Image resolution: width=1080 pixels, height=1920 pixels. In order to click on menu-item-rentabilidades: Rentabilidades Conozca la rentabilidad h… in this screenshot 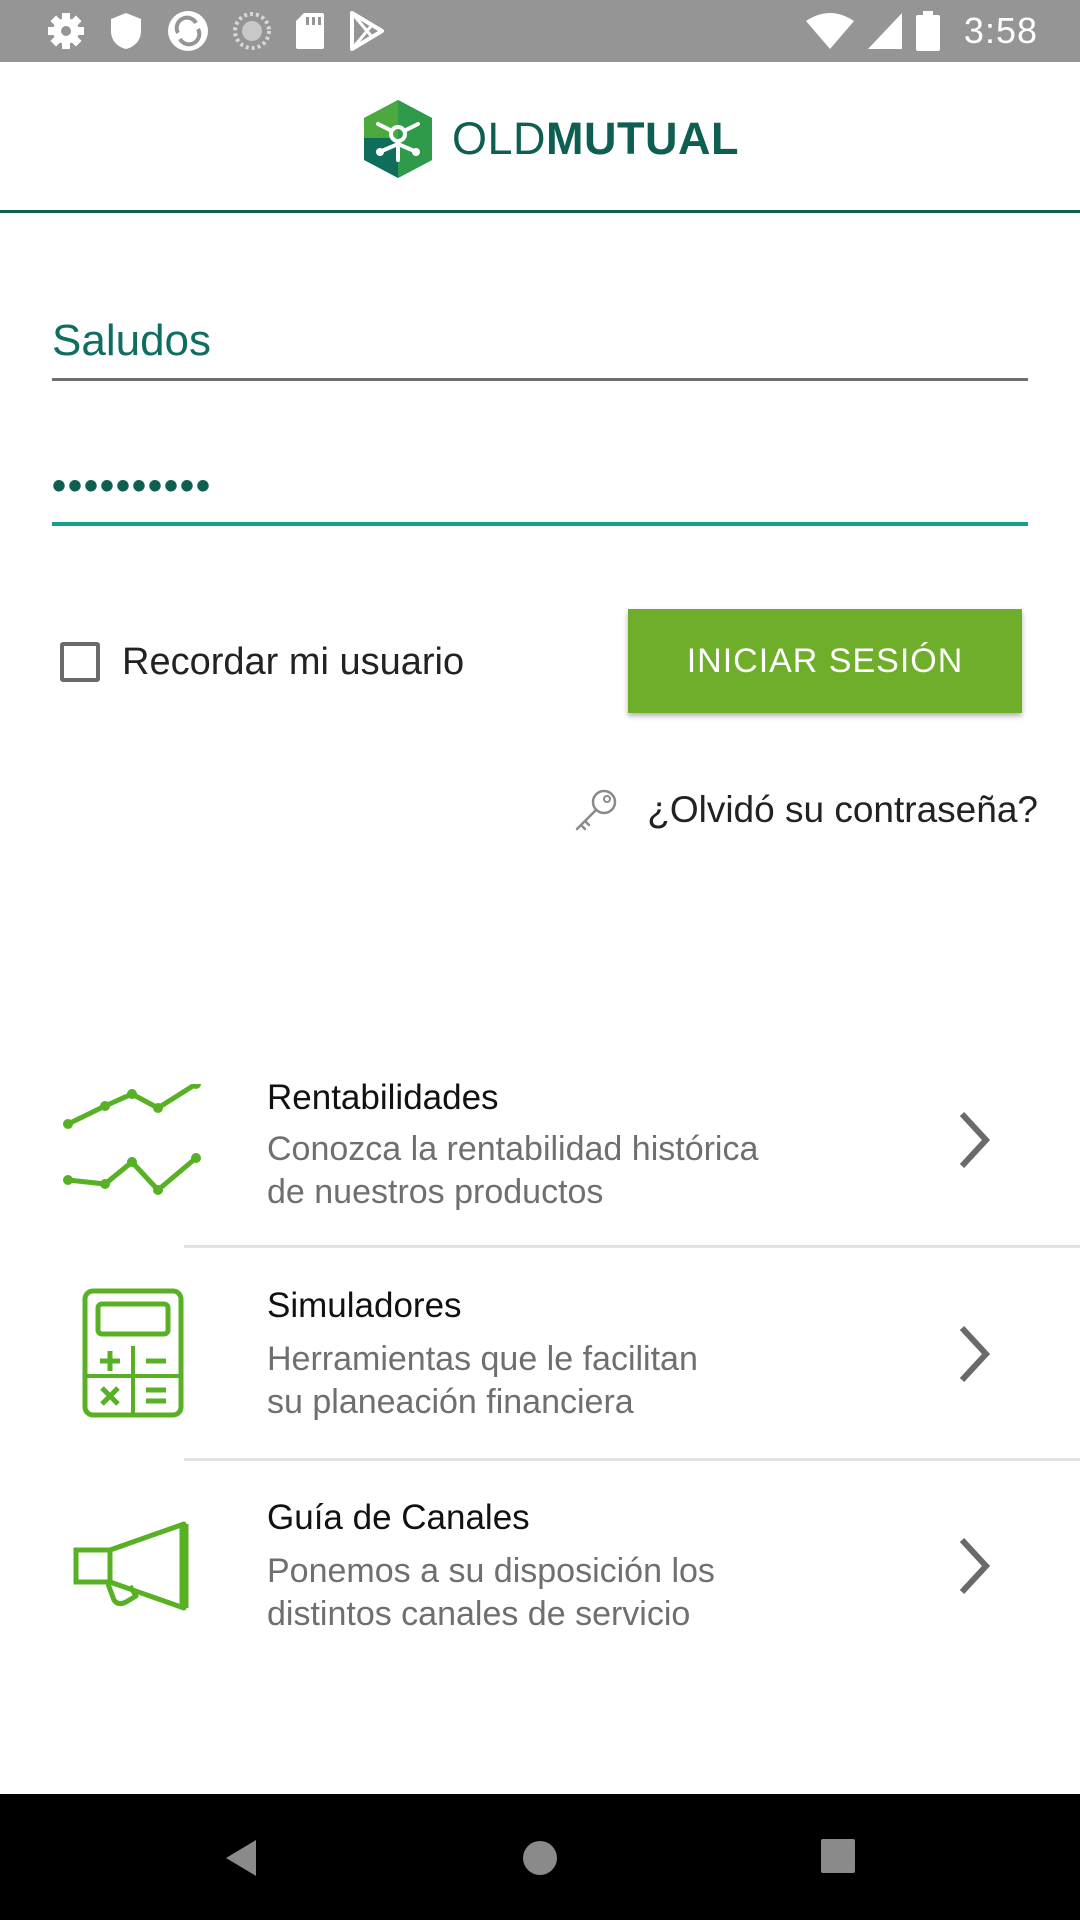, I will do `click(540, 1158)`.